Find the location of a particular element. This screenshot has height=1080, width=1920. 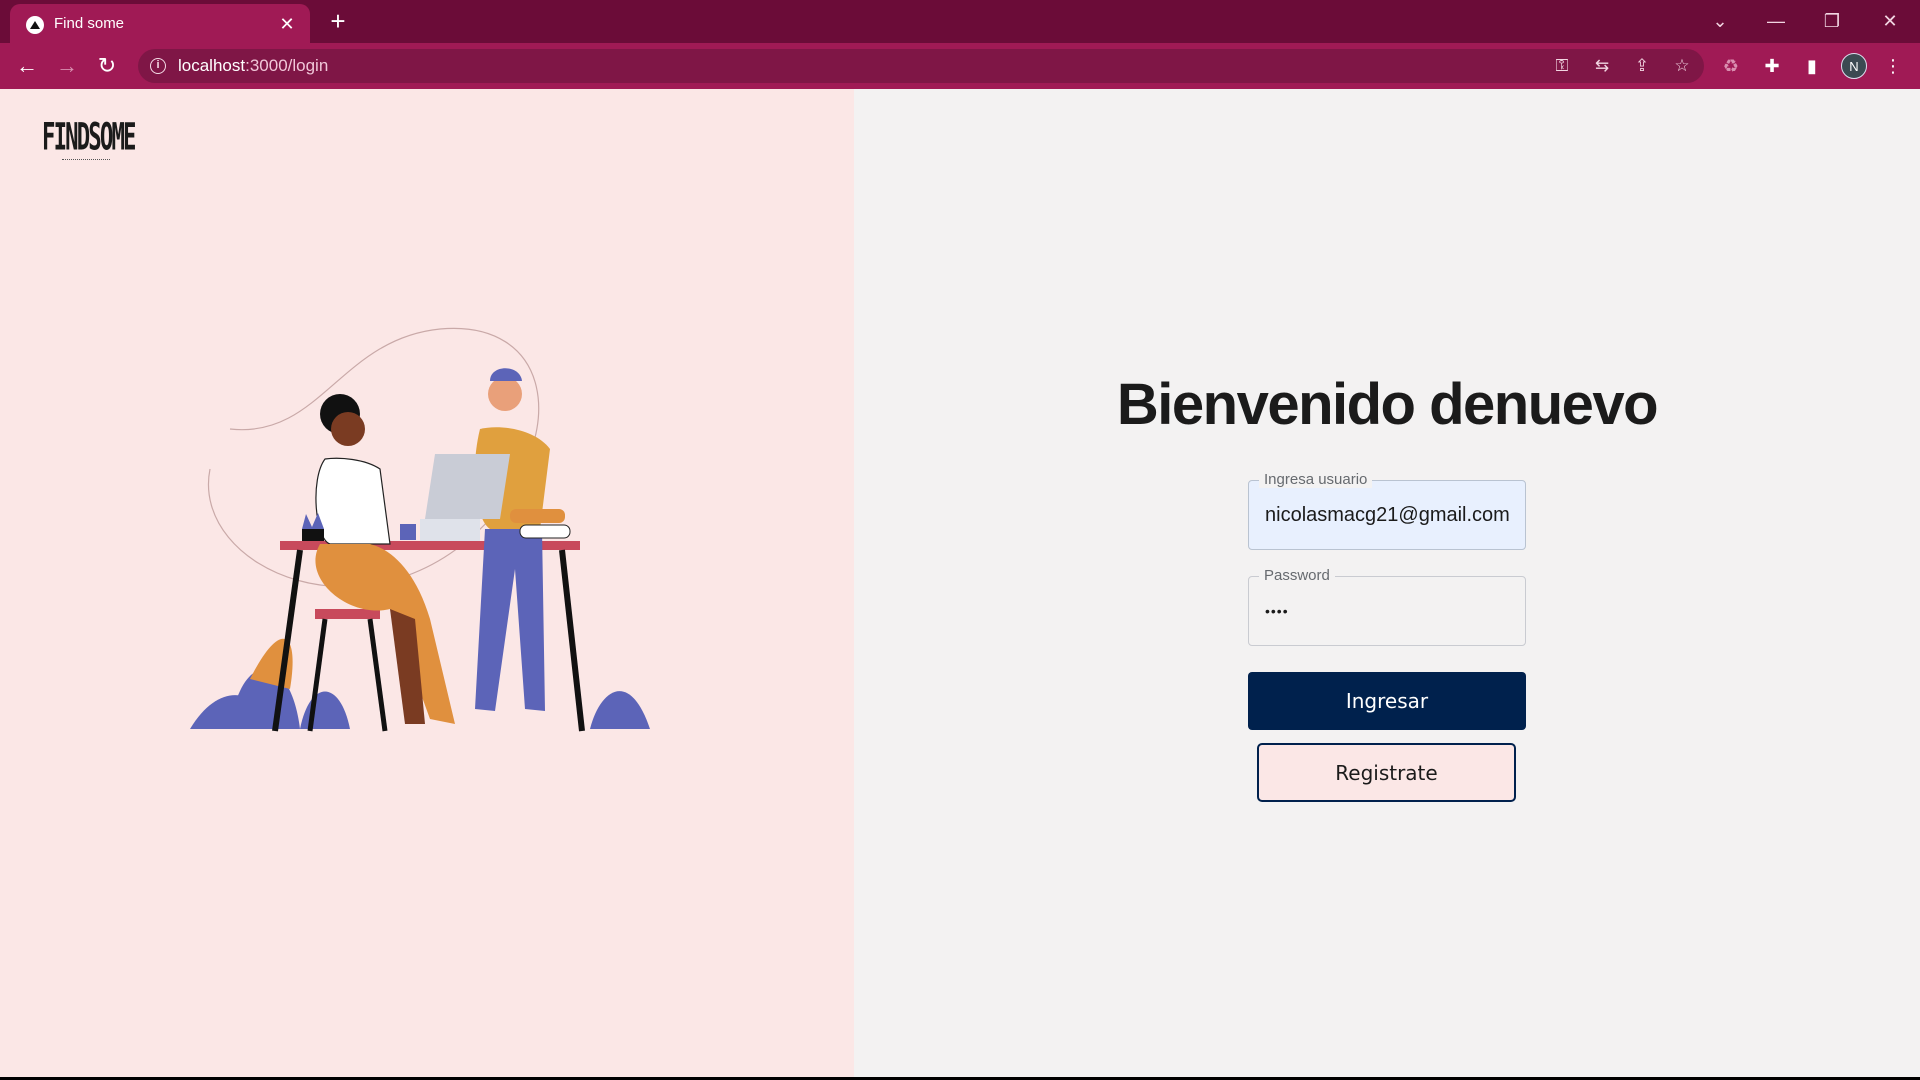

people-at-desk-illustration is located at coordinates (420, 529).